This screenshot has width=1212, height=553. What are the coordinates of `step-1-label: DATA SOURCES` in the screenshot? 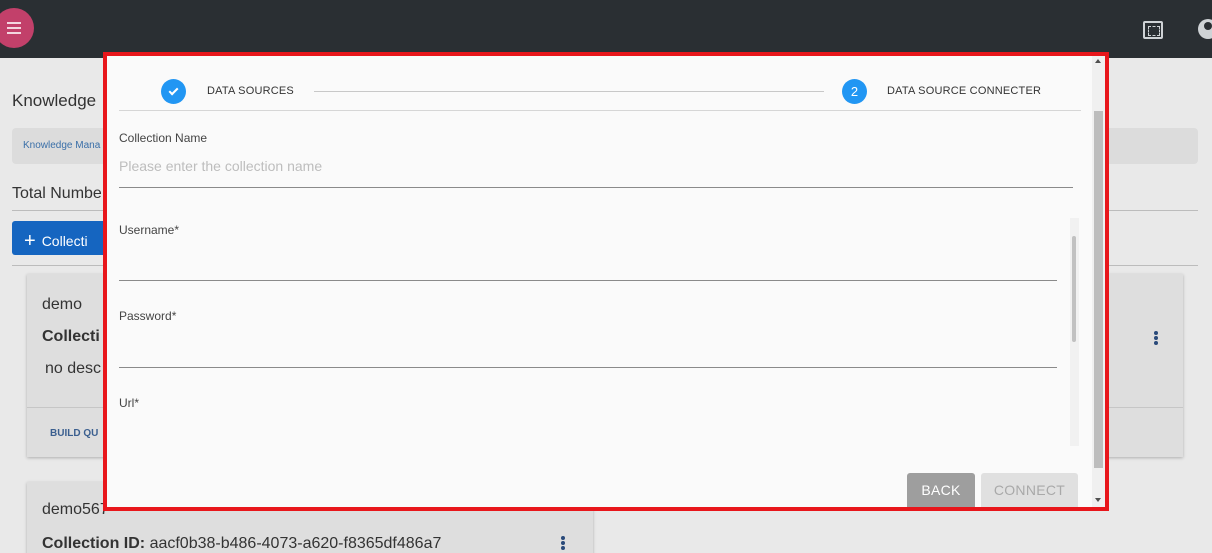 It's located at (250, 91).